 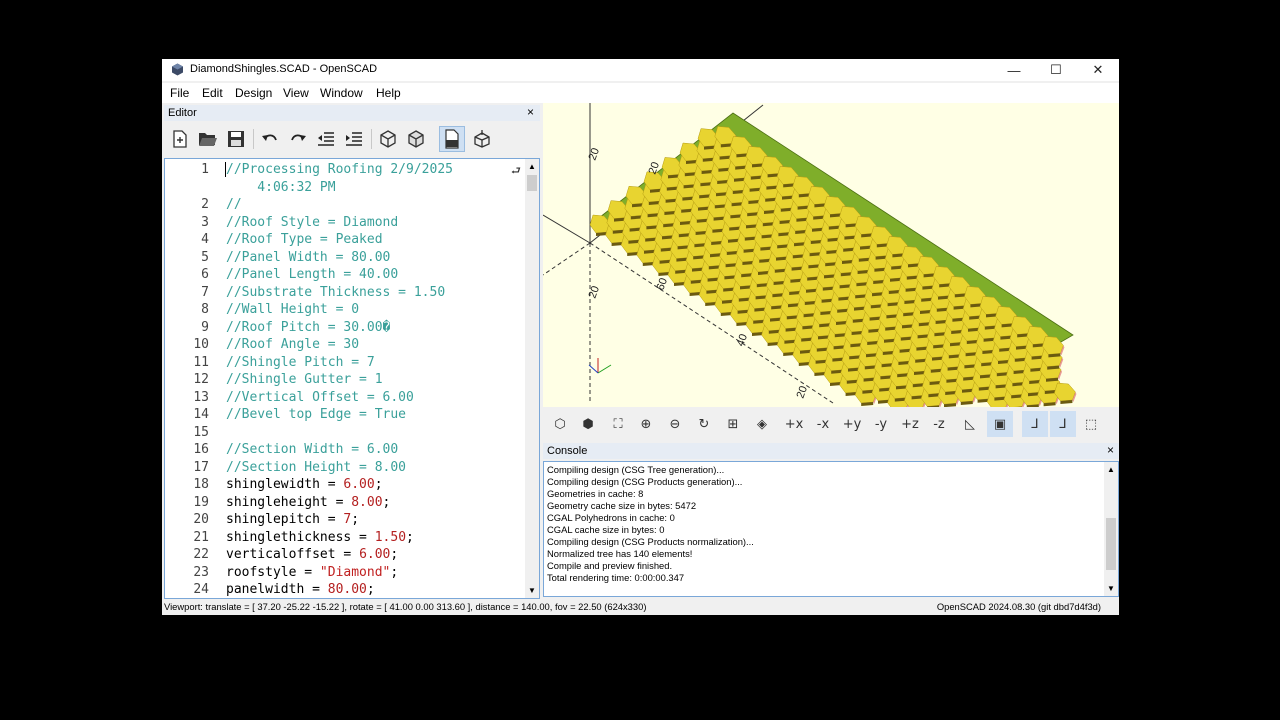 I want to click on perspective-icon: ◺, so click(x=970, y=424).